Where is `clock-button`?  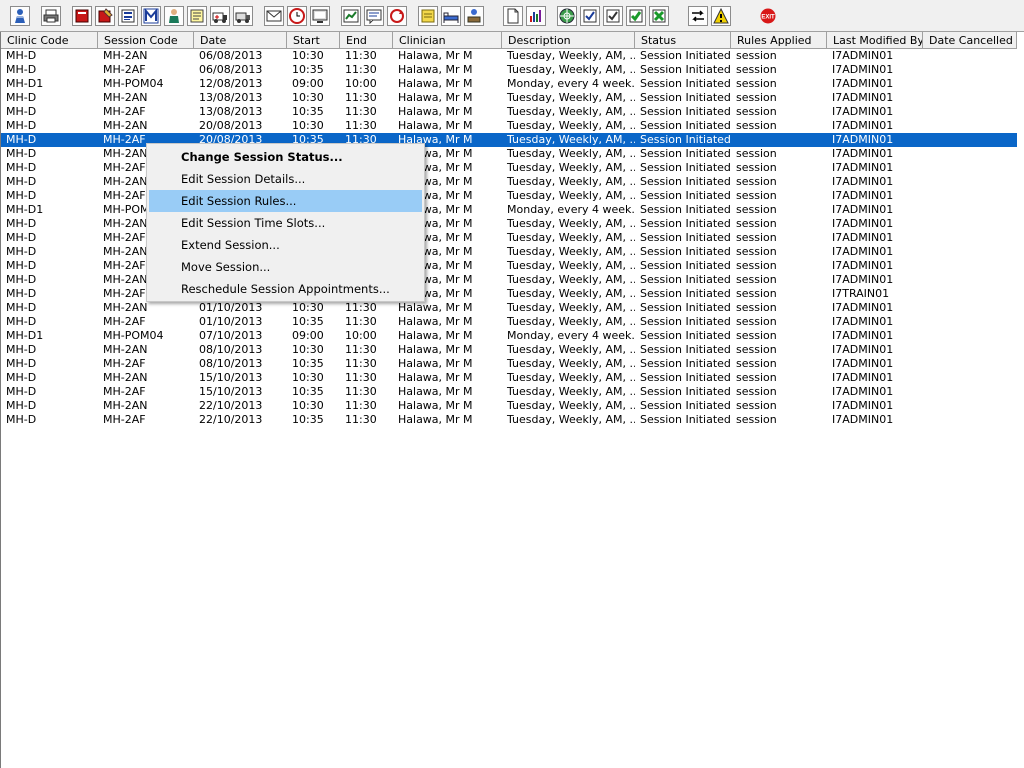
clock-button is located at coordinates (297, 16).